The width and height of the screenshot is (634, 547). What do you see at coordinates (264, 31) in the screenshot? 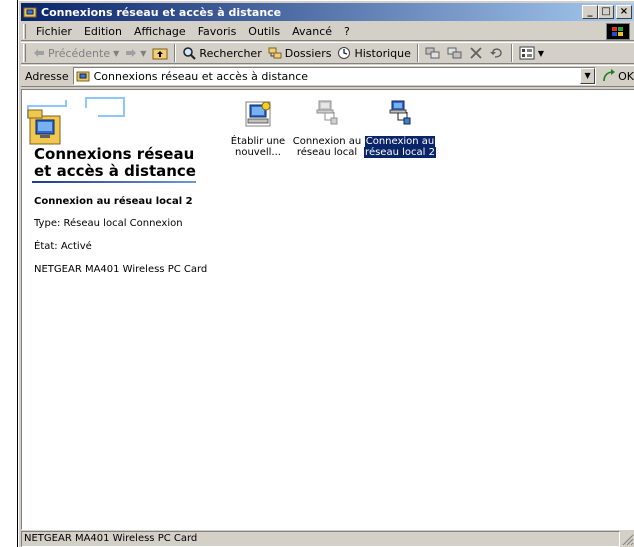
I see `menu-outils: Outils` at bounding box center [264, 31].